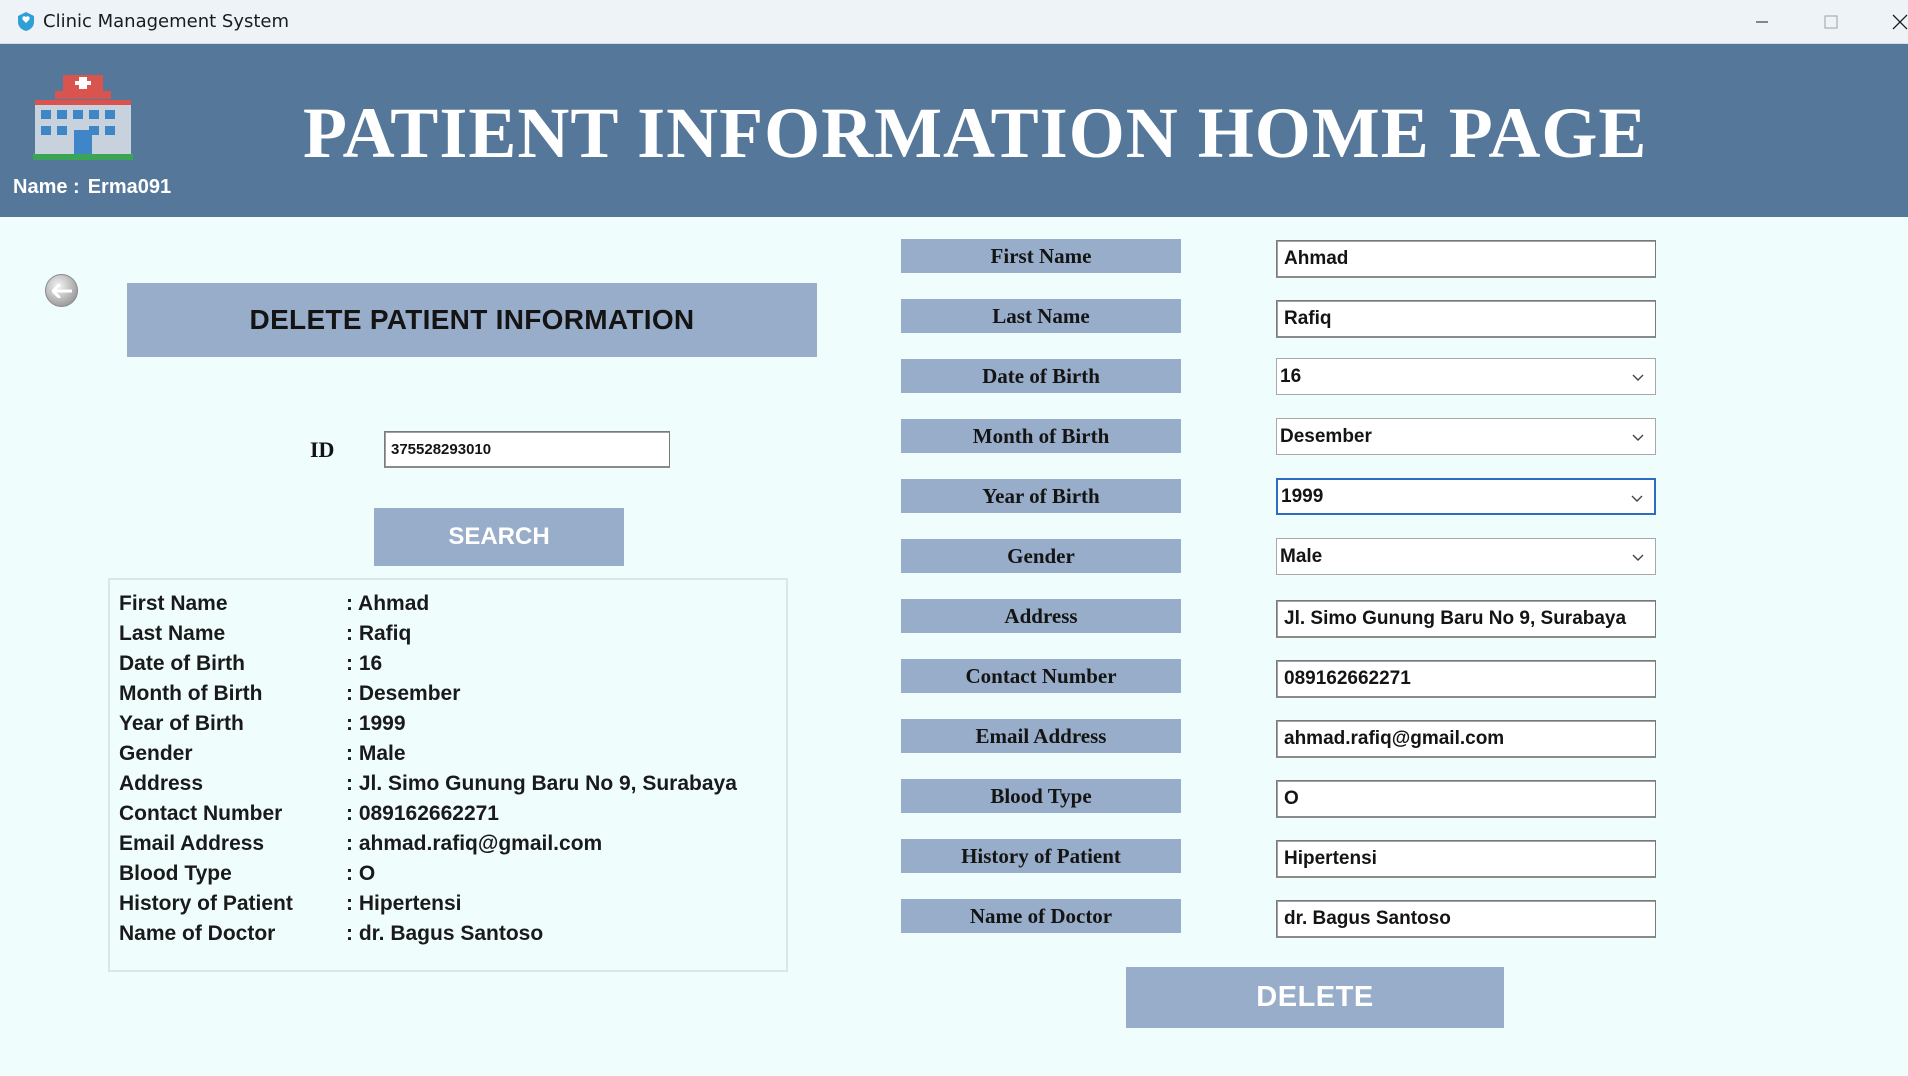 Image resolution: width=1908 pixels, height=1076 pixels. Describe the element at coordinates (1041, 256) in the screenshot. I see `first-name-label: First Name` at that location.